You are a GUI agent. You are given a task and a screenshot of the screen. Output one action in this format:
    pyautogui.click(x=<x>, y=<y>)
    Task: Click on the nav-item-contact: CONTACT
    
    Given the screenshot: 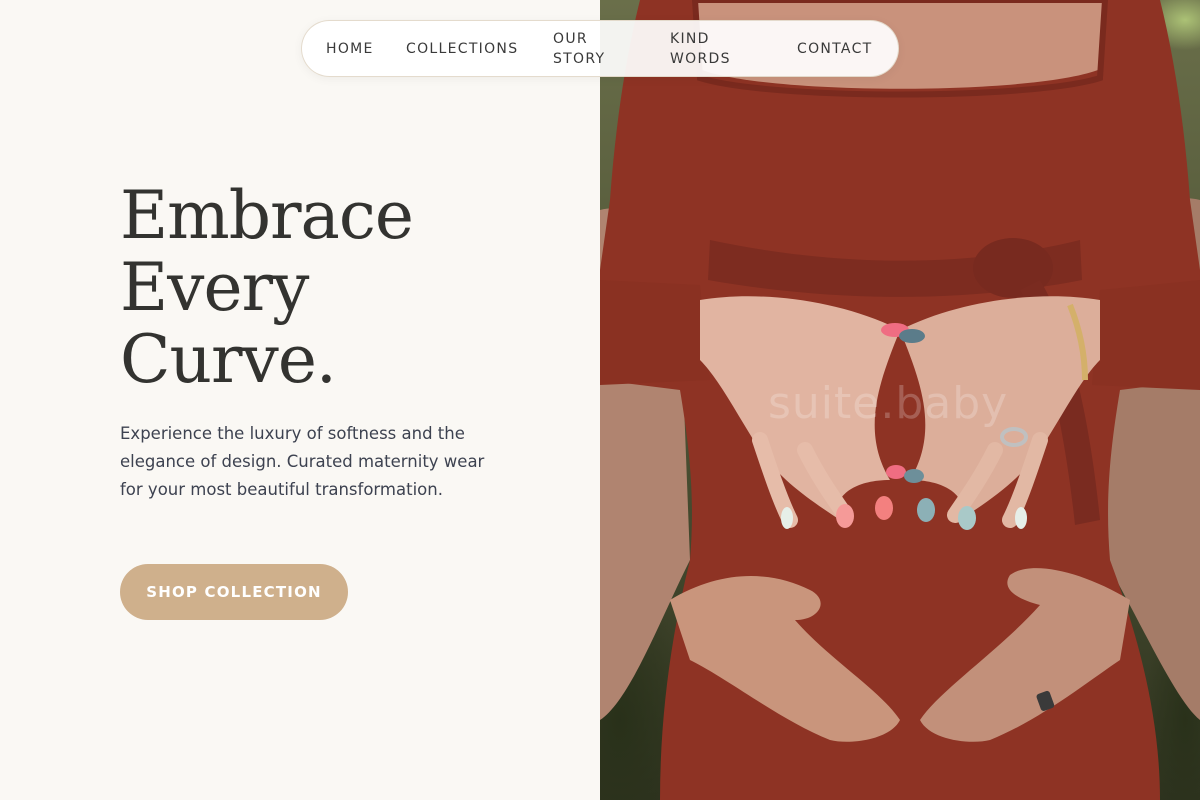 What is the action you would take?
    pyautogui.click(x=835, y=49)
    